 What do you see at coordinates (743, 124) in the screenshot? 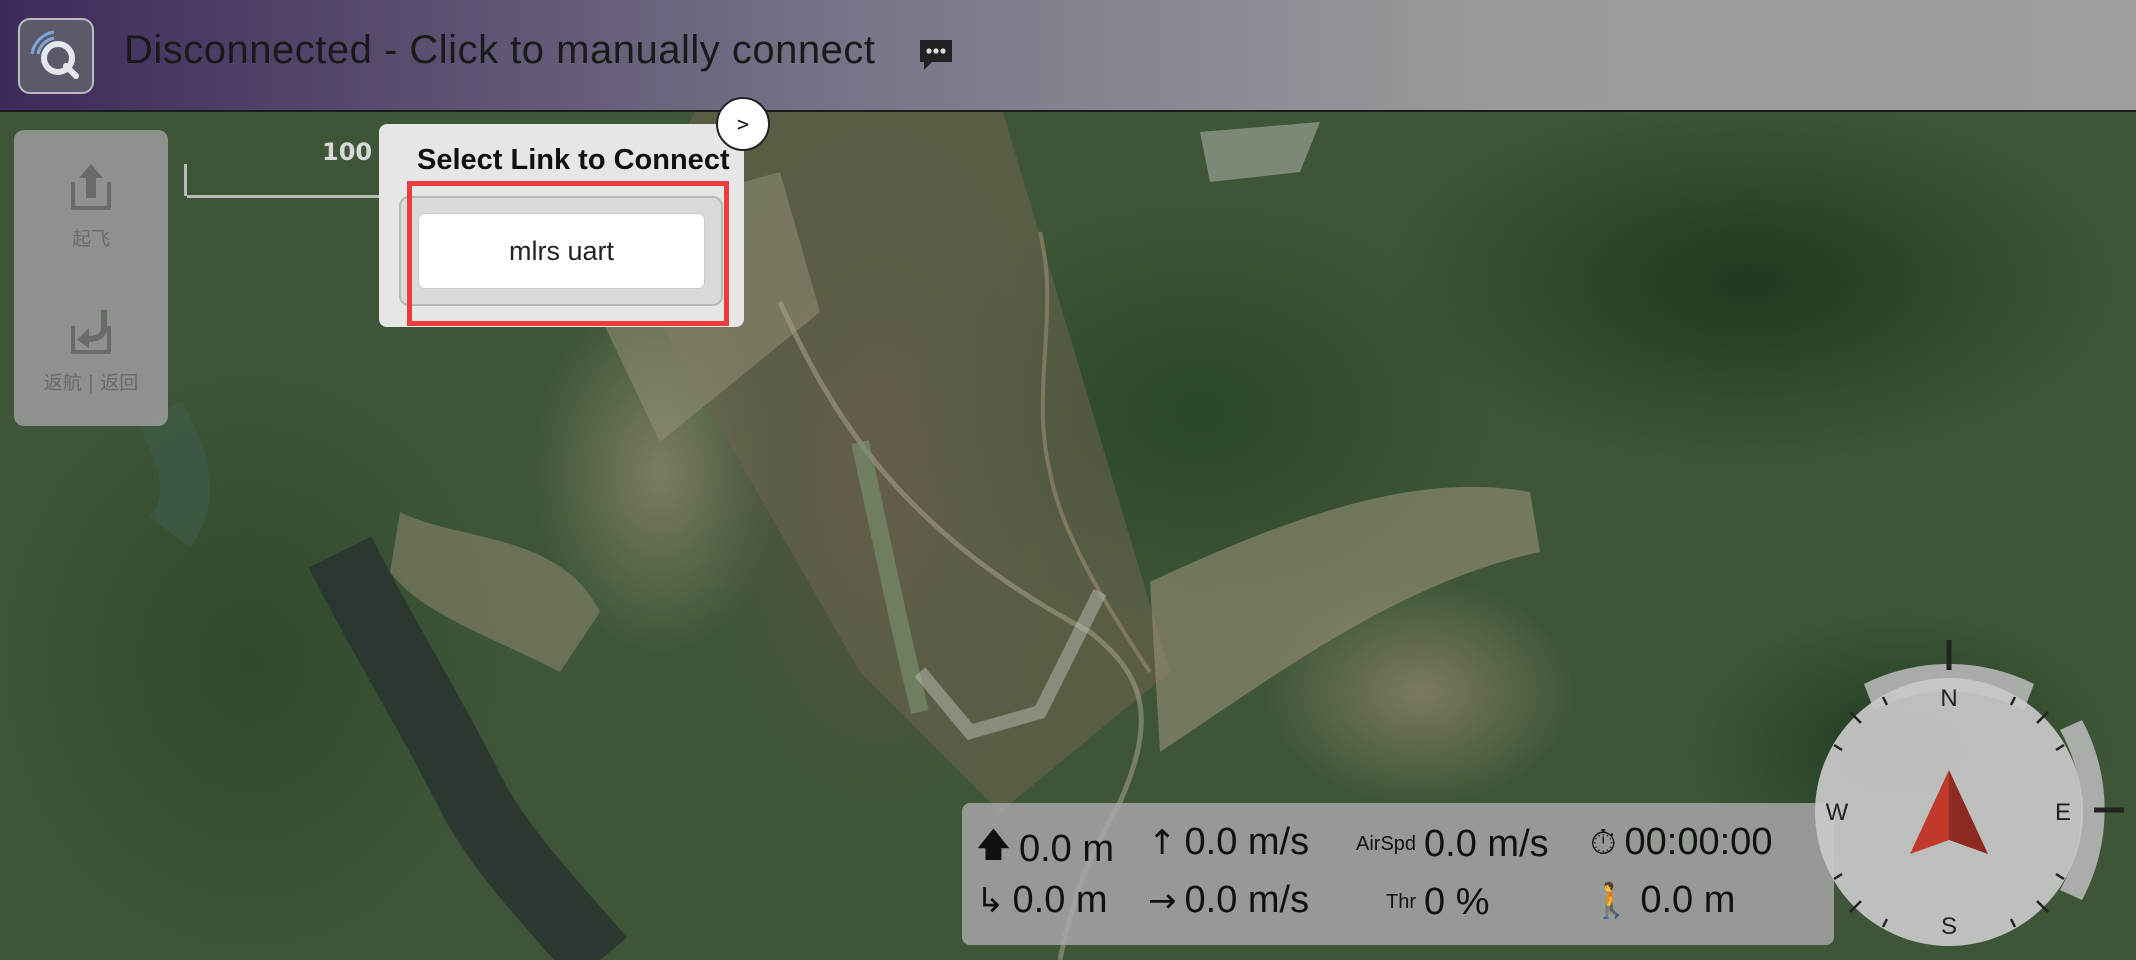
I see `collapse-button: >` at bounding box center [743, 124].